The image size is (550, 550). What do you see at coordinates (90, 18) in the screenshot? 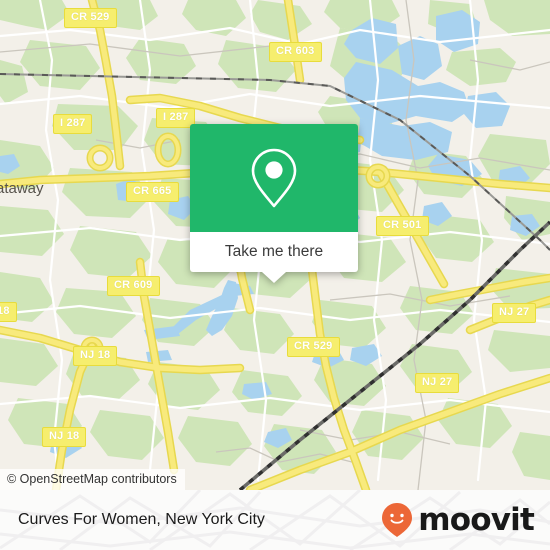
I see `shield-cr-529-top: CR 529` at bounding box center [90, 18].